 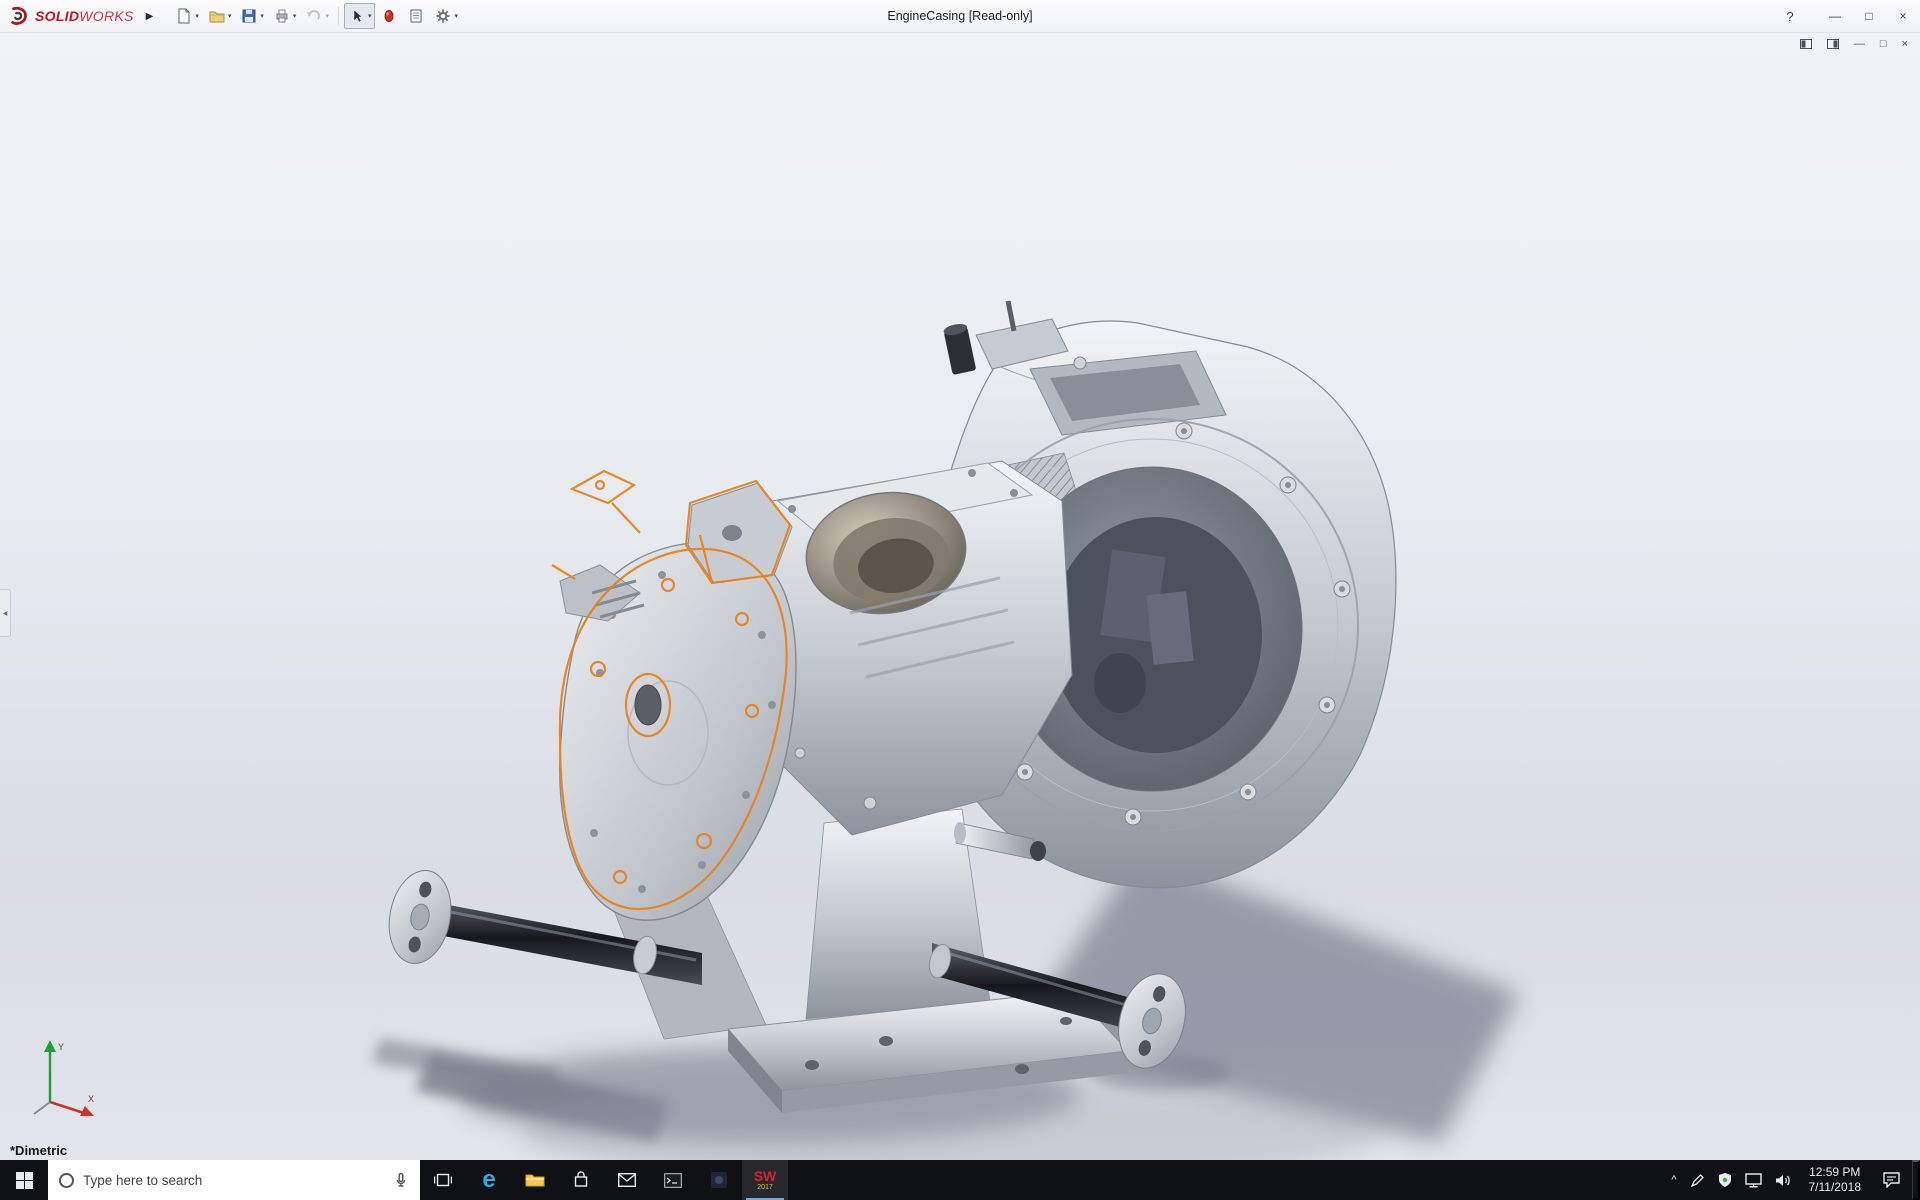 I want to click on taskbar-search, so click(x=234, y=1180).